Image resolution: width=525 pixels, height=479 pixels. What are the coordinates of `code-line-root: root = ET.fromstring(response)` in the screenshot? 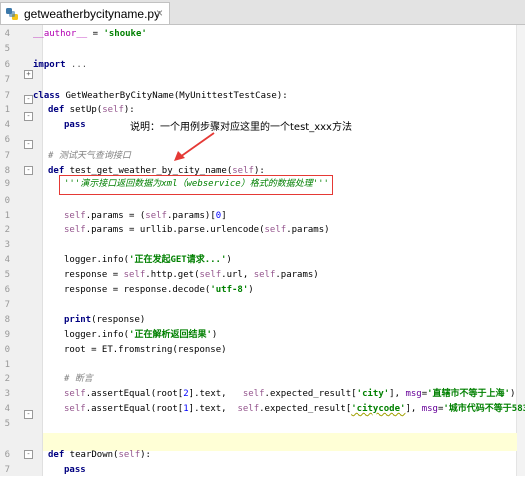 It's located at (145, 350).